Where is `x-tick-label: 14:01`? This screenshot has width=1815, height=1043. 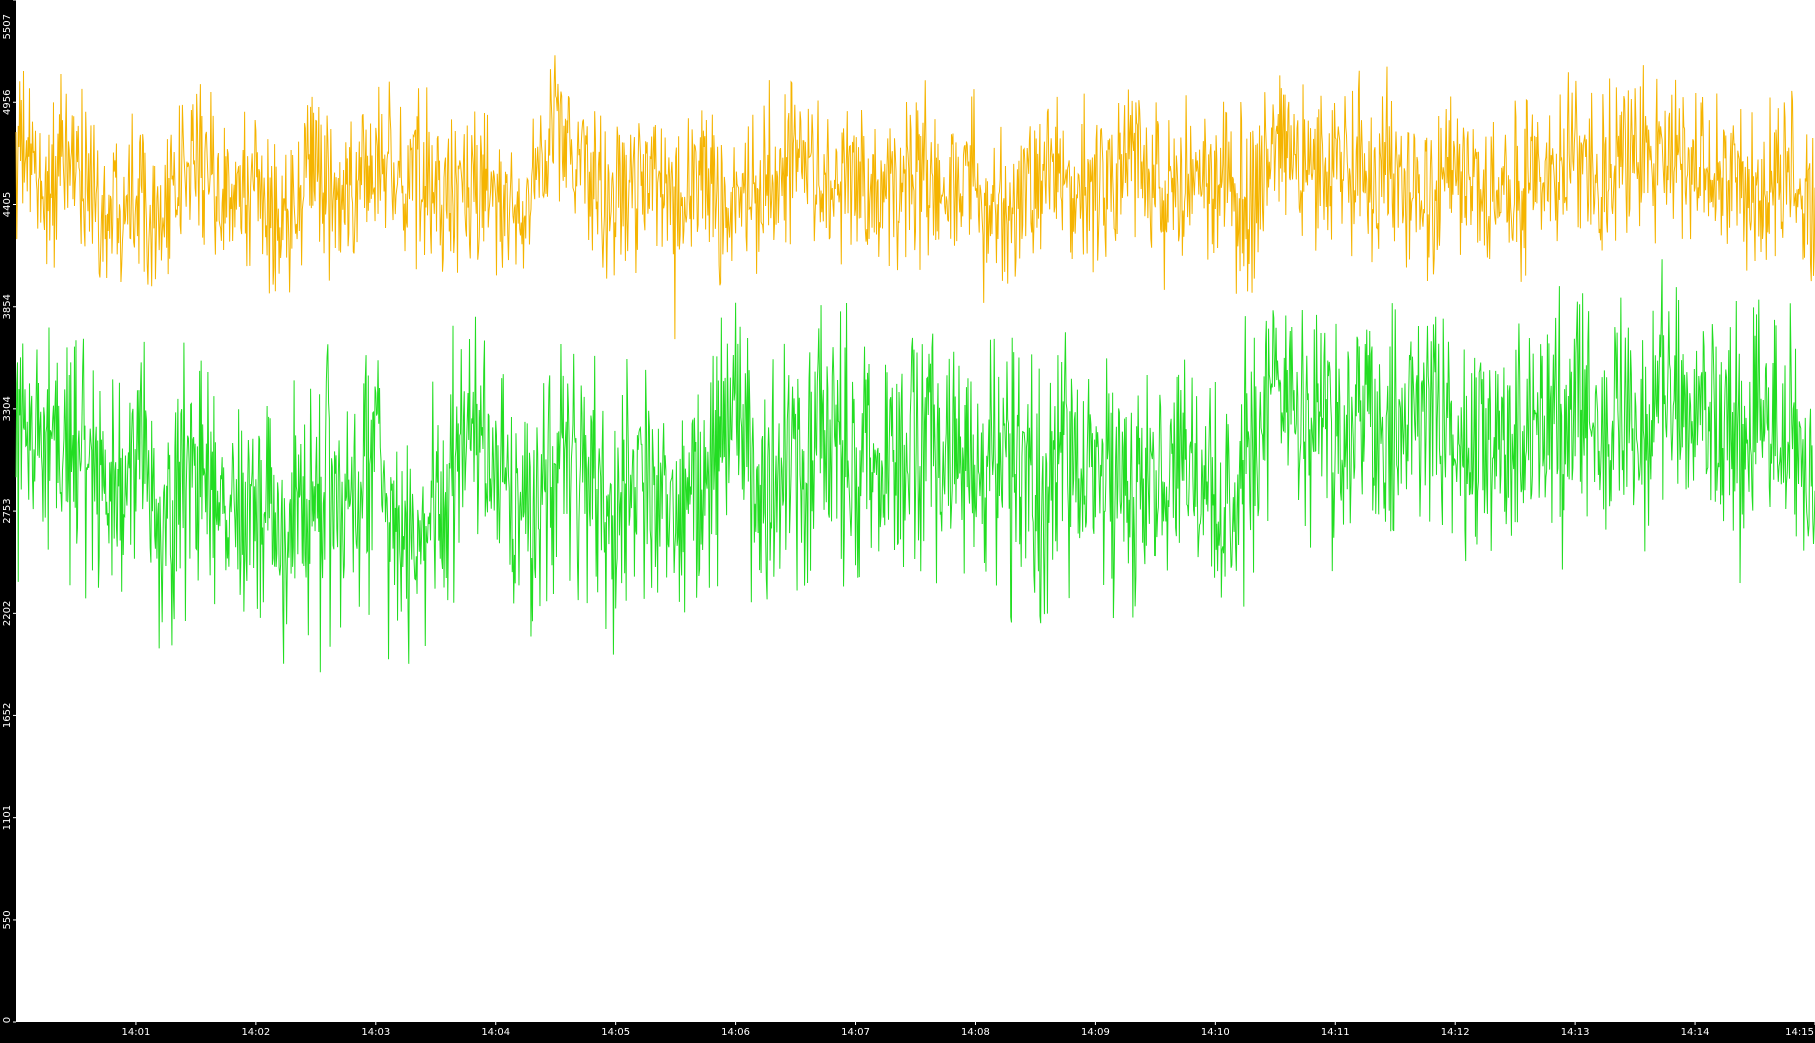 x-tick-label: 14:01 is located at coordinates (136, 1032).